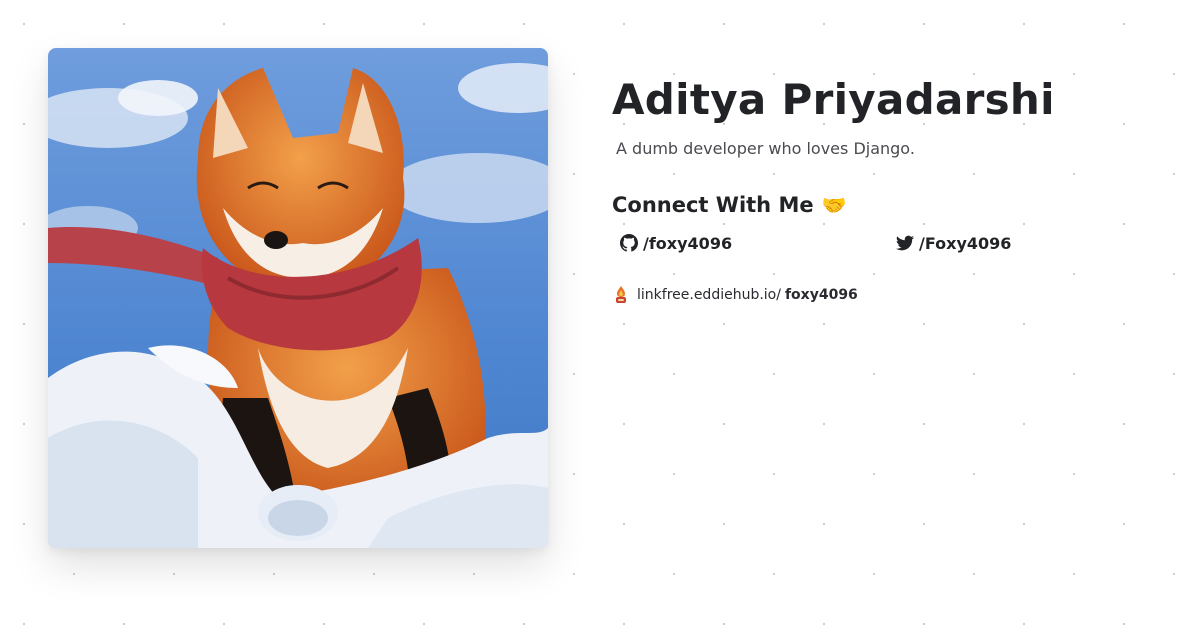  Describe the element at coordinates (821, 295) in the screenshot. I see `linkfree-username: foxy4096` at that location.